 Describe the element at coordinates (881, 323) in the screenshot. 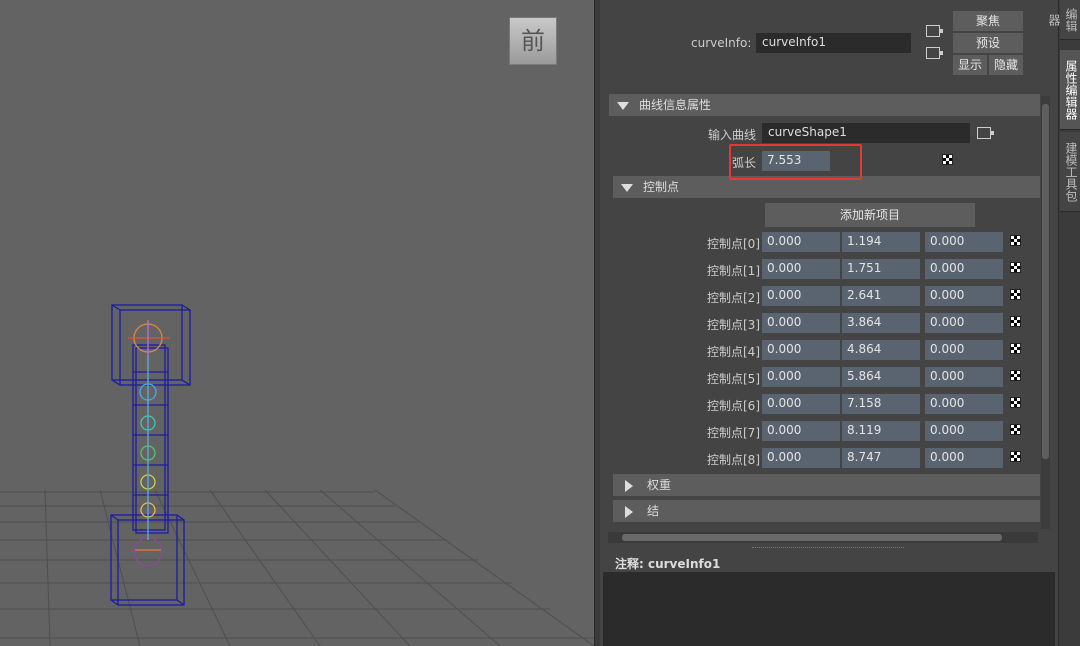

I see `control-point-y-field: 3.864` at that location.